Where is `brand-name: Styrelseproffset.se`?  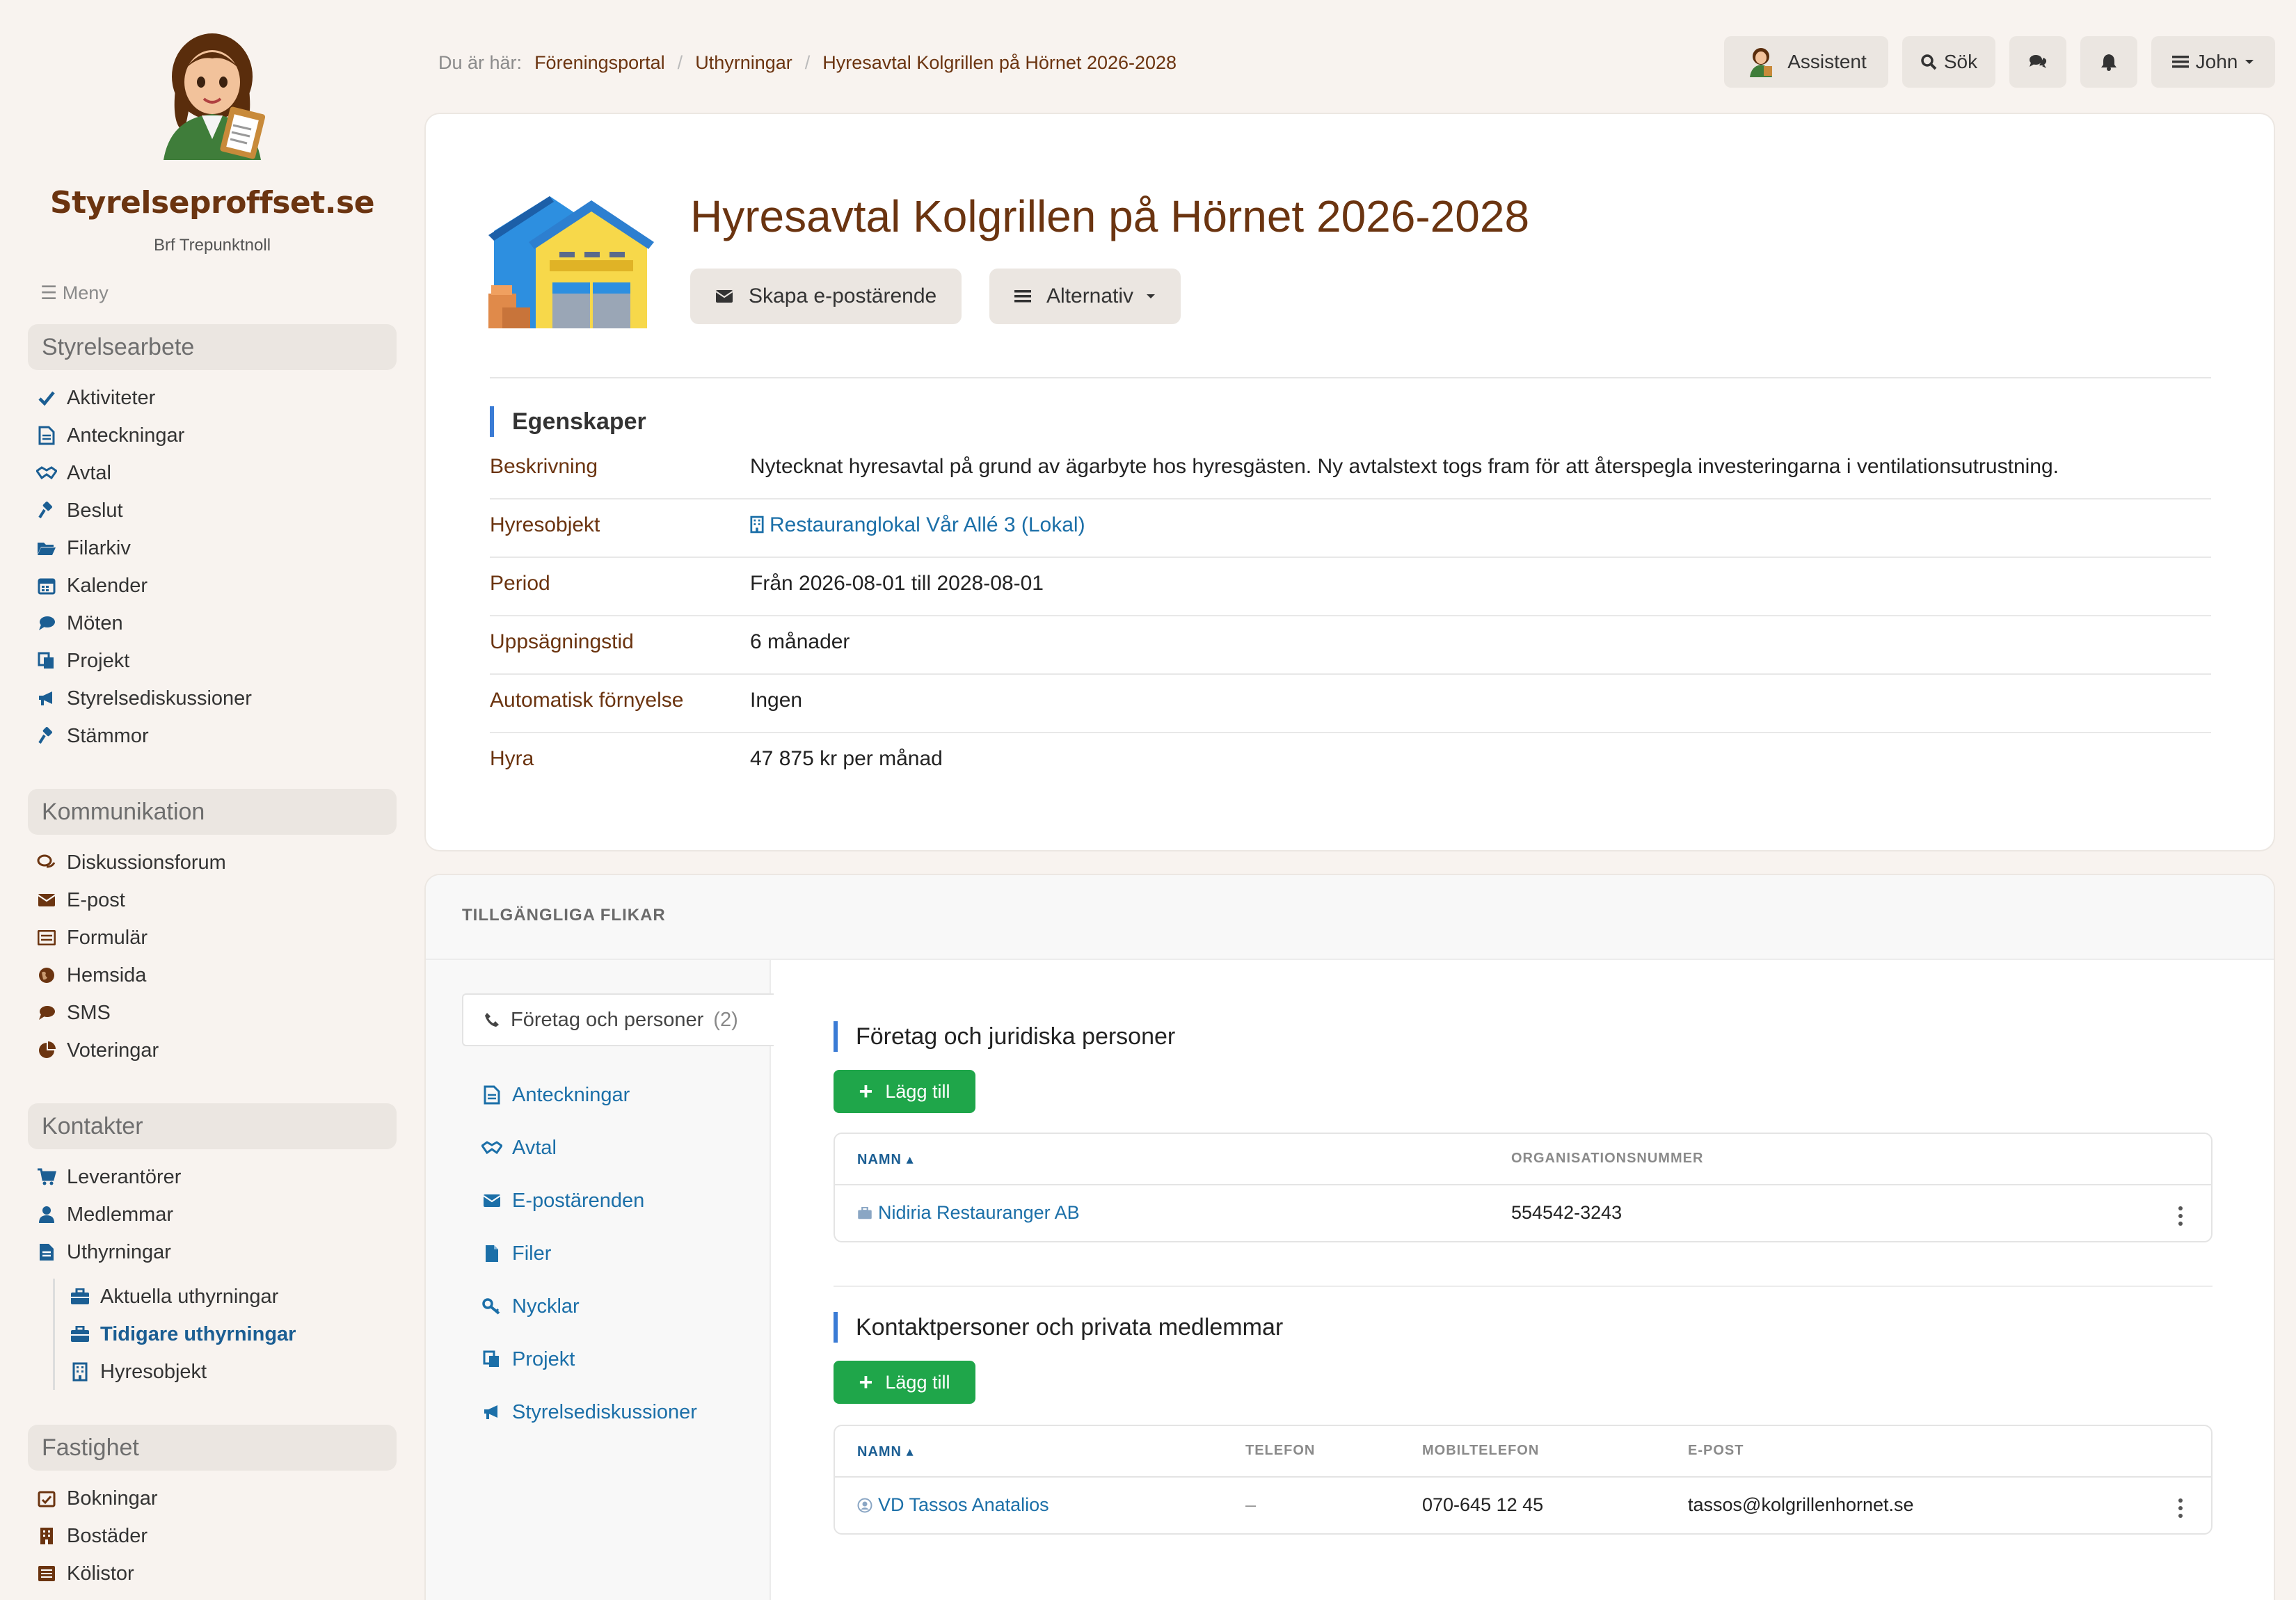 brand-name: Styrelseproffset.se is located at coordinates (212, 203).